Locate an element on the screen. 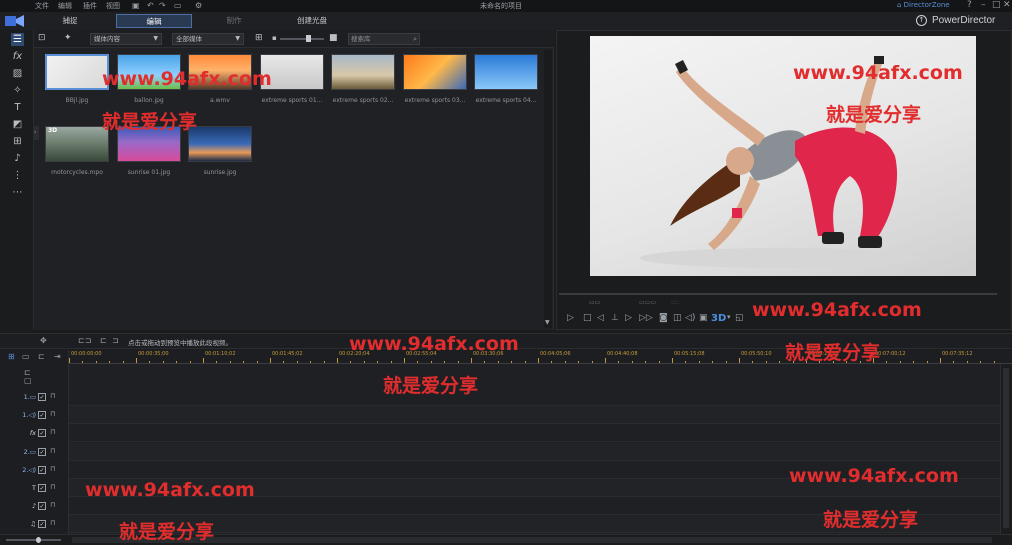 Image resolution: width=1012 pixels, height=545 pixels. help-button: ? is located at coordinates (969, 5).